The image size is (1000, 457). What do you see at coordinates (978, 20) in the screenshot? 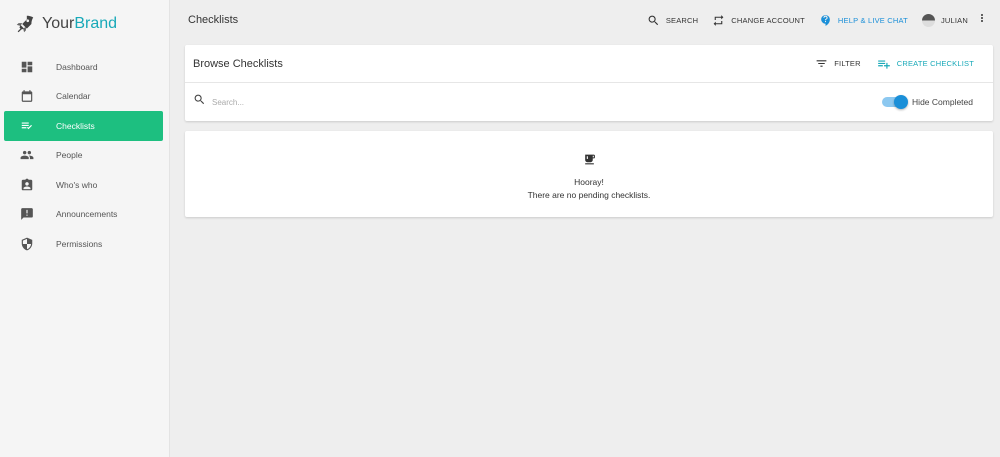
I see `more-vert-icon` at bounding box center [978, 20].